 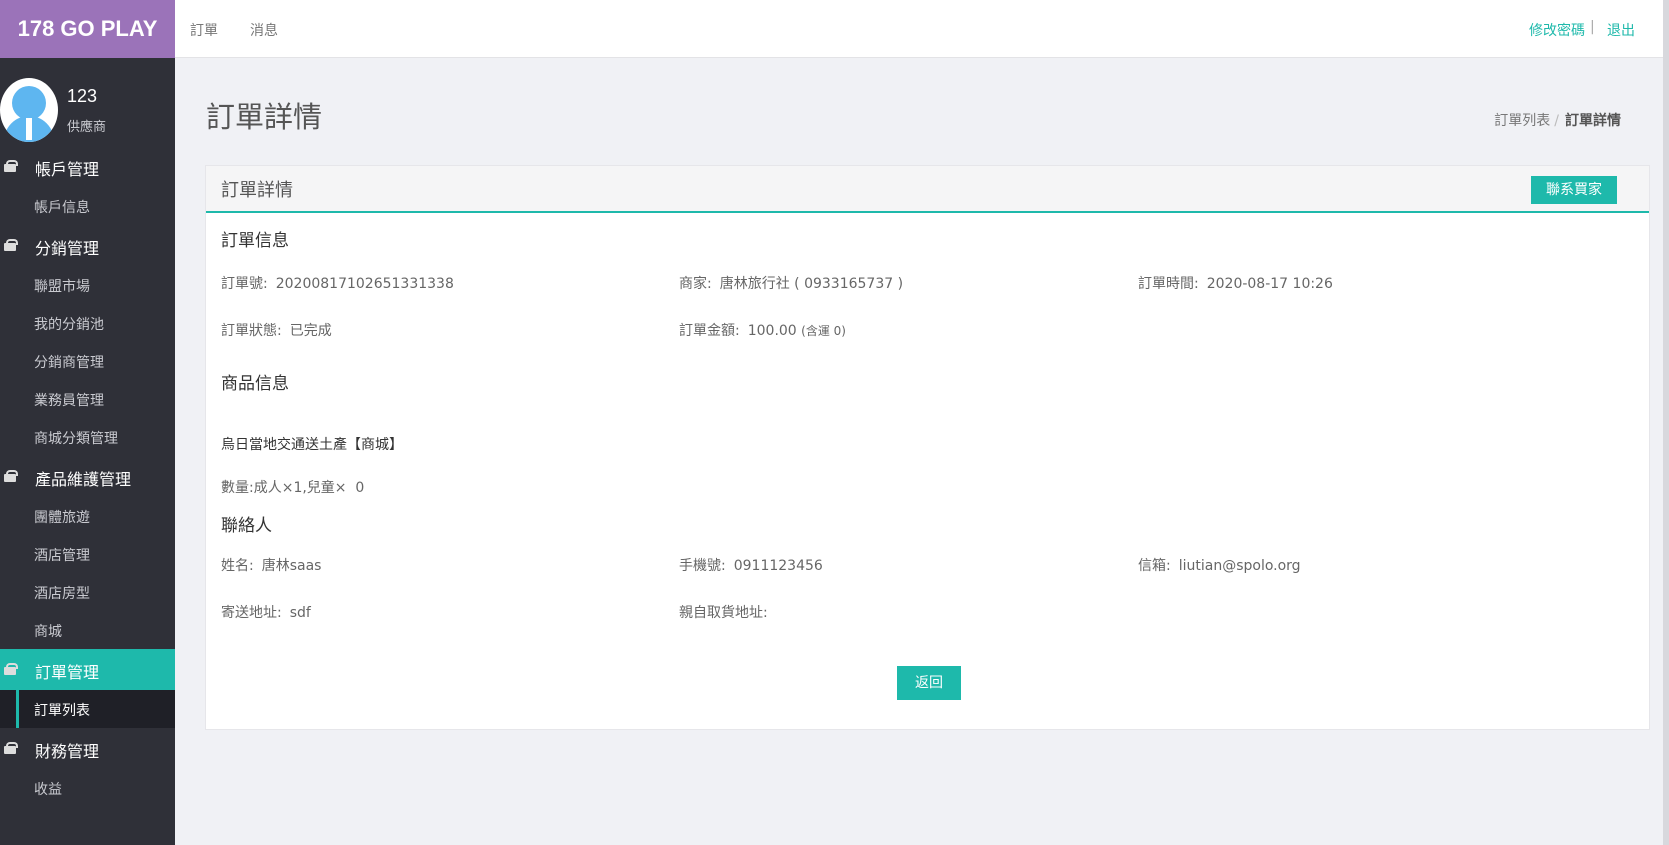 I want to click on sidebar-item-account-info: 帳戶信息, so click(x=87, y=206).